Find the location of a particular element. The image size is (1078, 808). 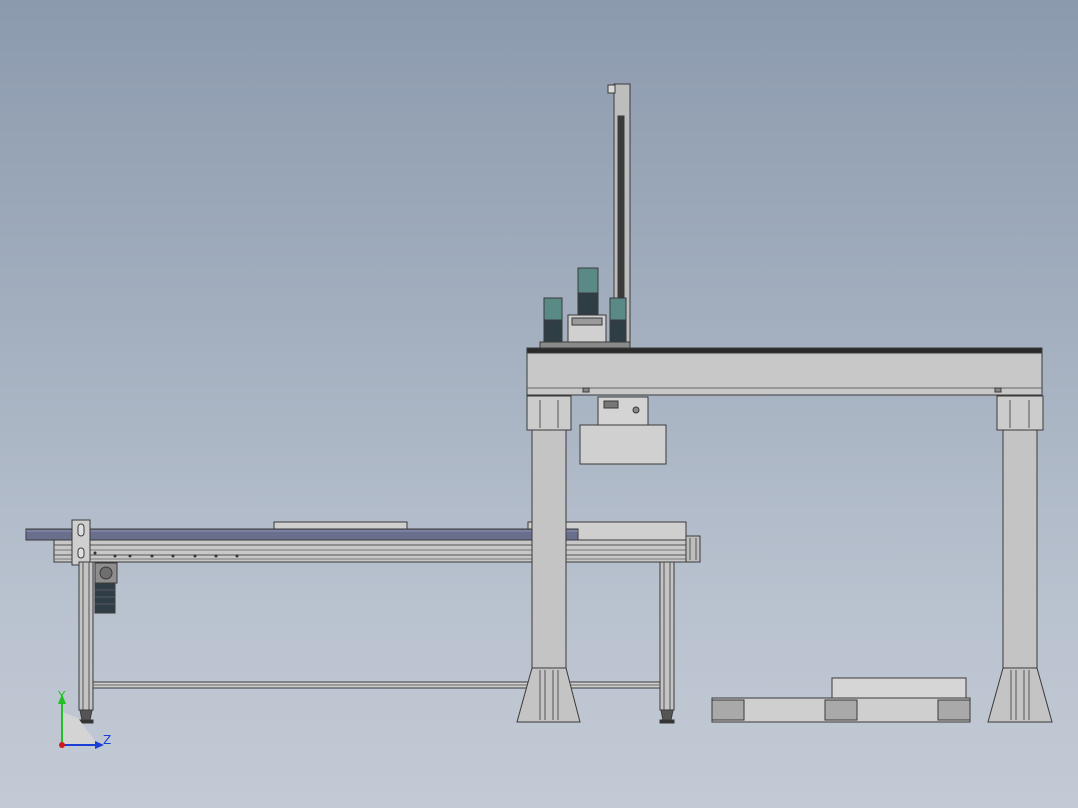

gantry-foot-right is located at coordinates (1020, 695).